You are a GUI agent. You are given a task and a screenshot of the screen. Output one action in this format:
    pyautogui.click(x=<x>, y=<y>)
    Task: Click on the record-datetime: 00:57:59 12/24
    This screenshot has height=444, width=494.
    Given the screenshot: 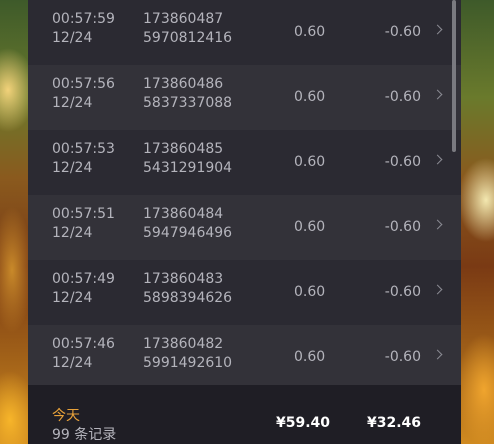 What is the action you would take?
    pyautogui.click(x=83, y=29)
    